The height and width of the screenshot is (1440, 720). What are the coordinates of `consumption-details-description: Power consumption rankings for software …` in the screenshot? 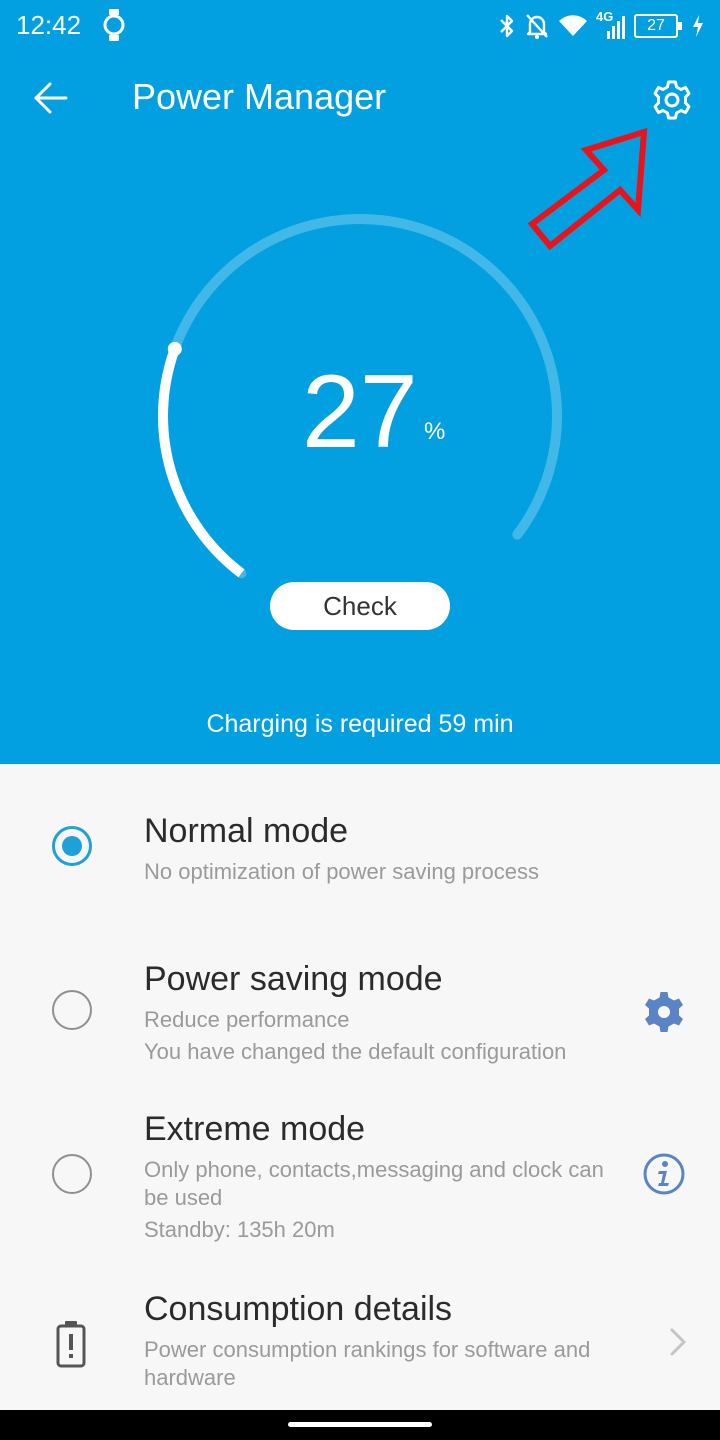 It's located at (367, 1363).